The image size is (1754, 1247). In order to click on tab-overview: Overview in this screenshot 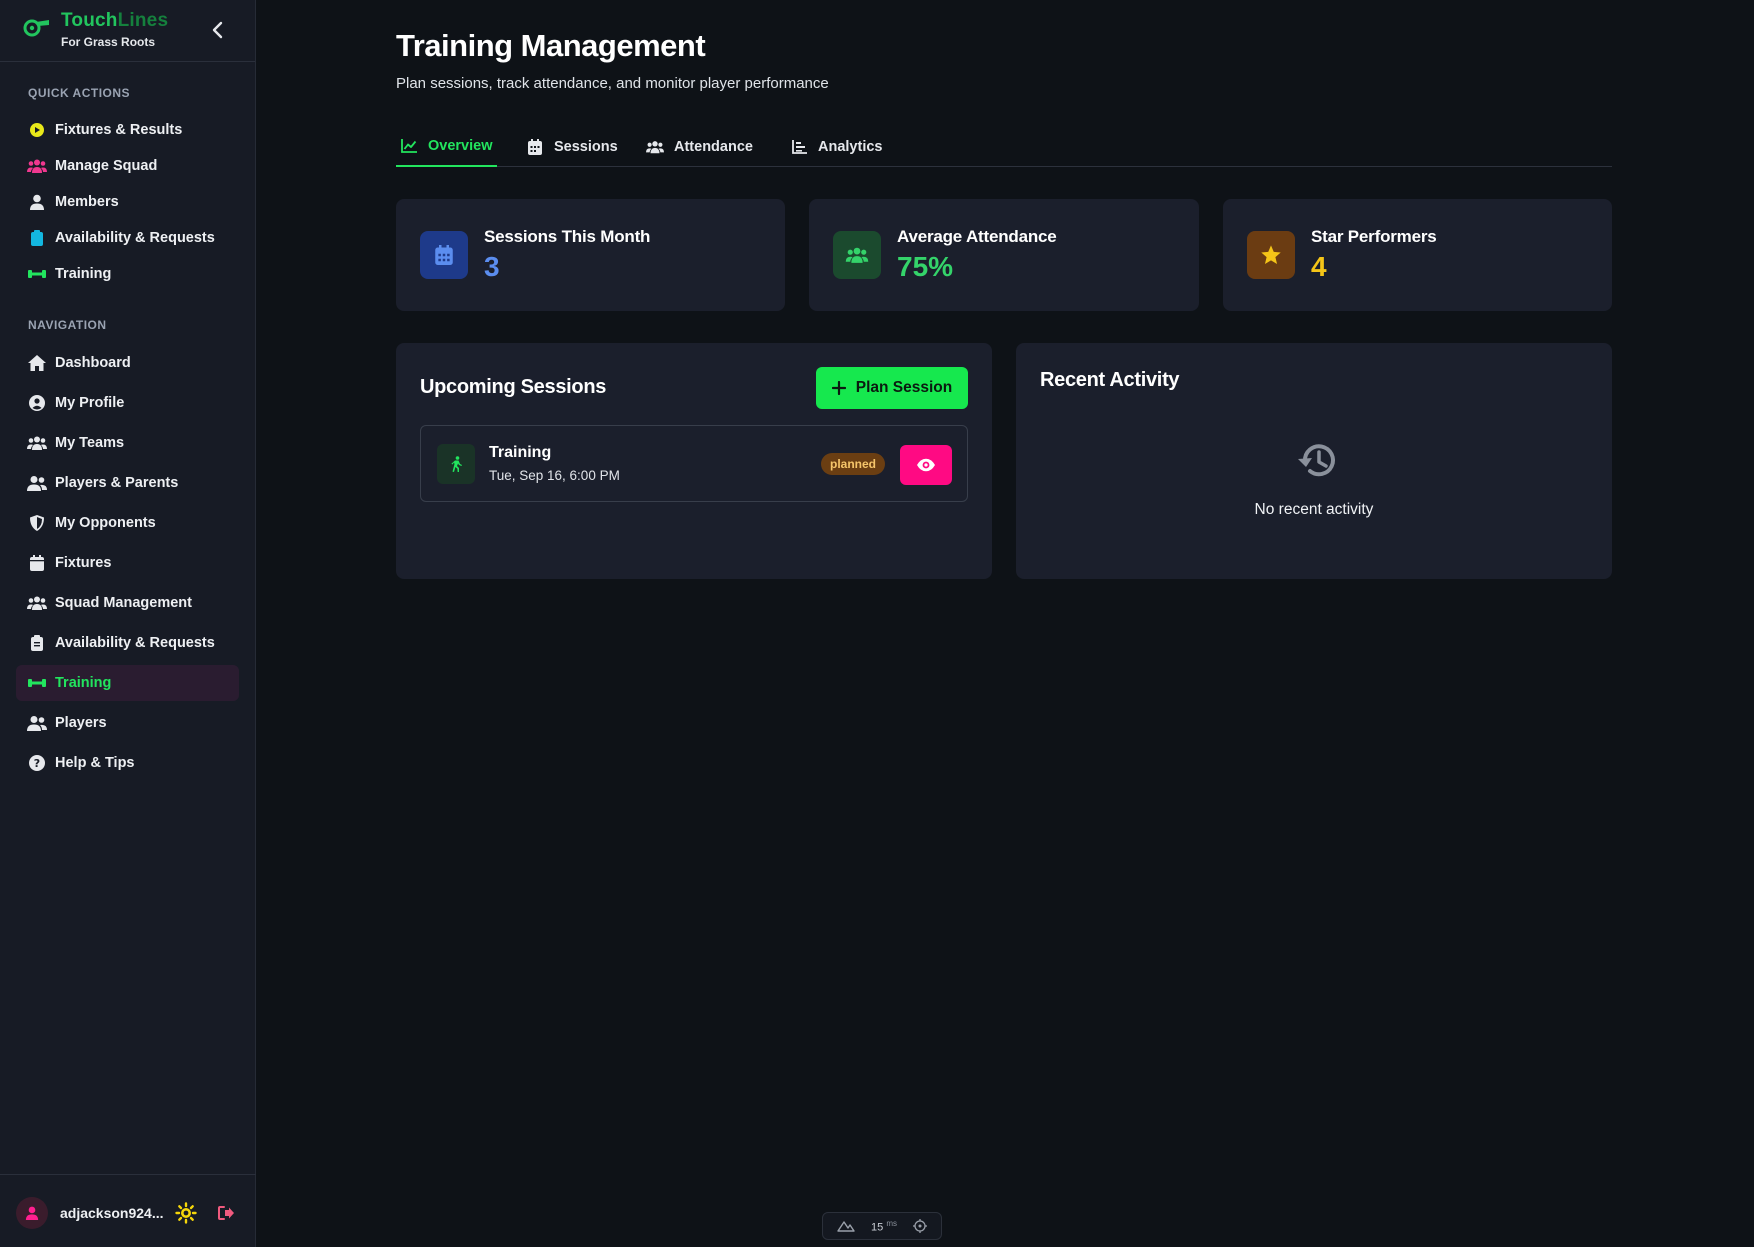, I will do `click(446, 146)`.